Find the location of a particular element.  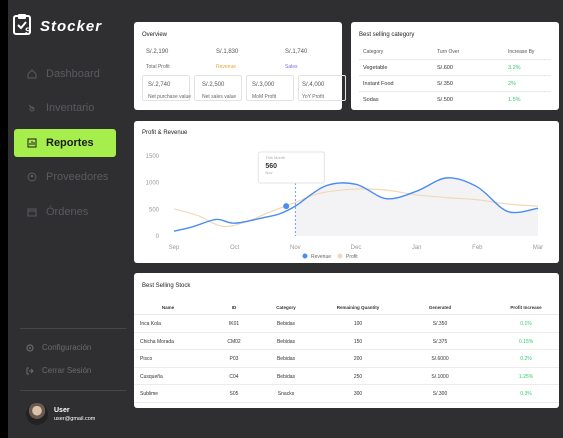

overview-title: Overview is located at coordinates (155, 35).